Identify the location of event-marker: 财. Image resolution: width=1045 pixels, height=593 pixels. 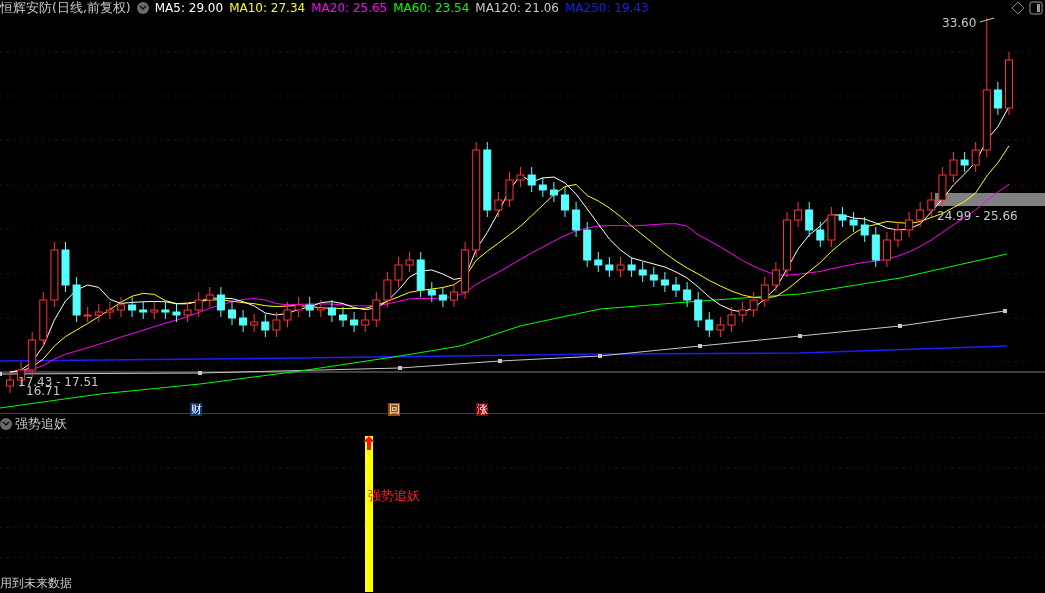
(196, 409).